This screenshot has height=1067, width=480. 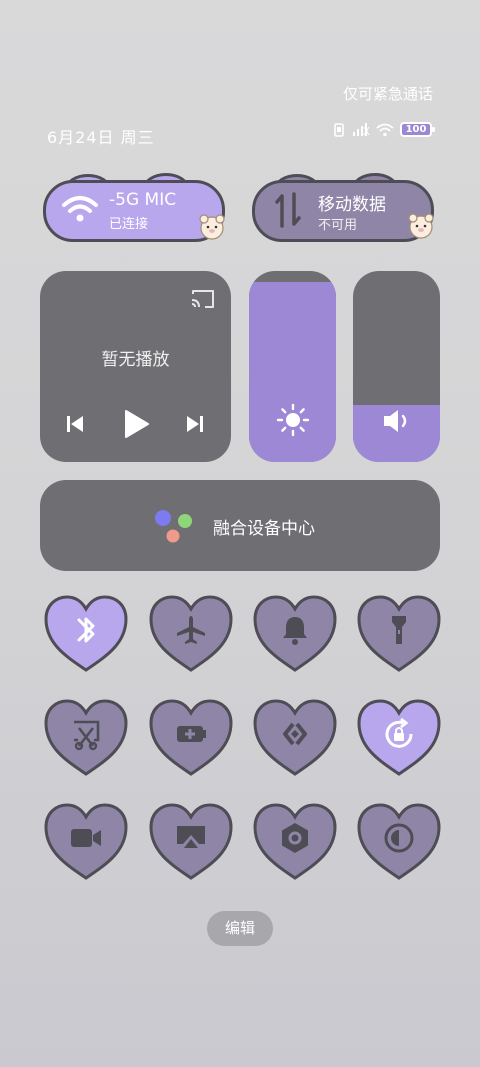 I want to click on brightness-slider, so click(x=292, y=366).